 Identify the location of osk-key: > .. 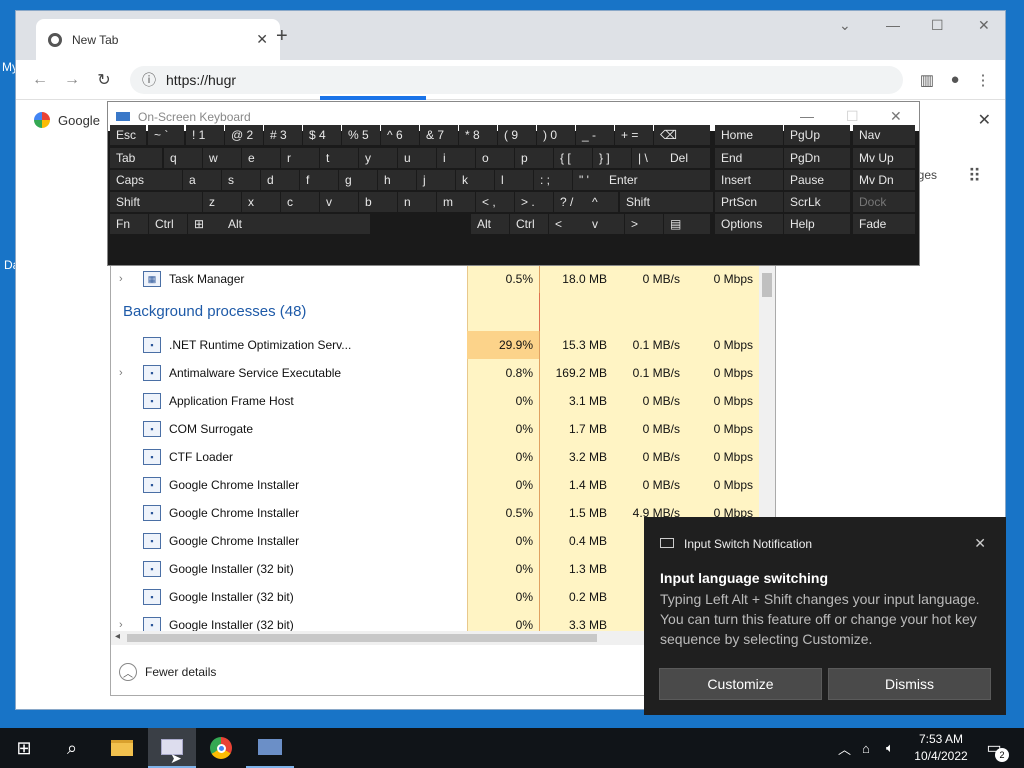
(534, 202).